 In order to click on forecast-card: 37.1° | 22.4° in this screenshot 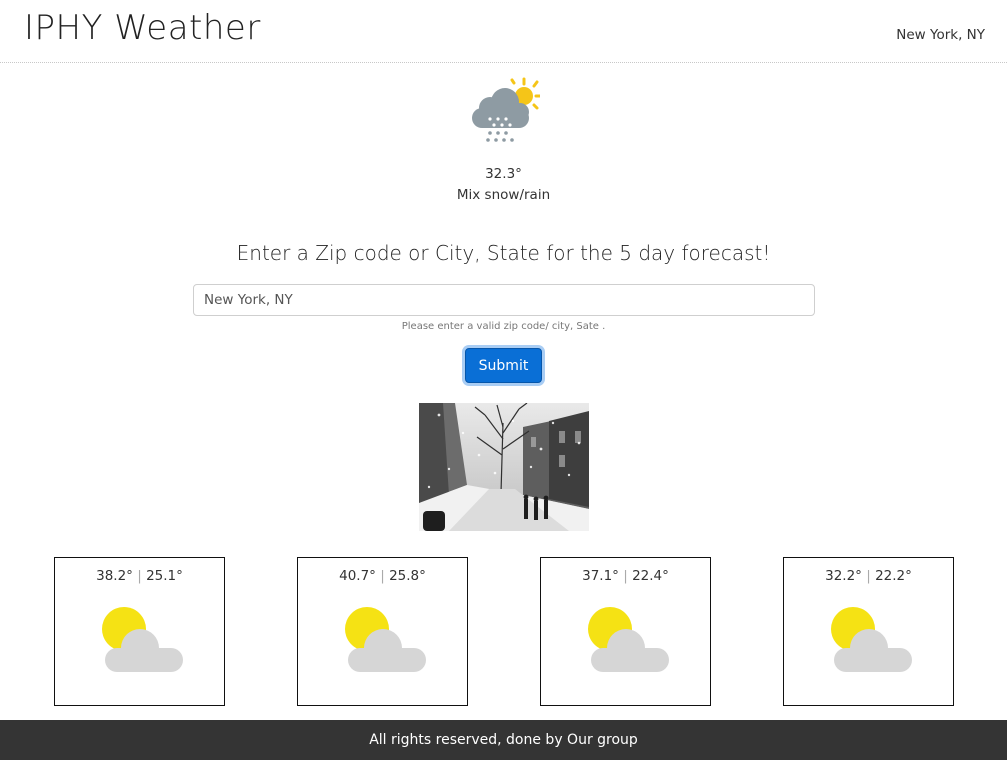, I will do `click(625, 631)`.